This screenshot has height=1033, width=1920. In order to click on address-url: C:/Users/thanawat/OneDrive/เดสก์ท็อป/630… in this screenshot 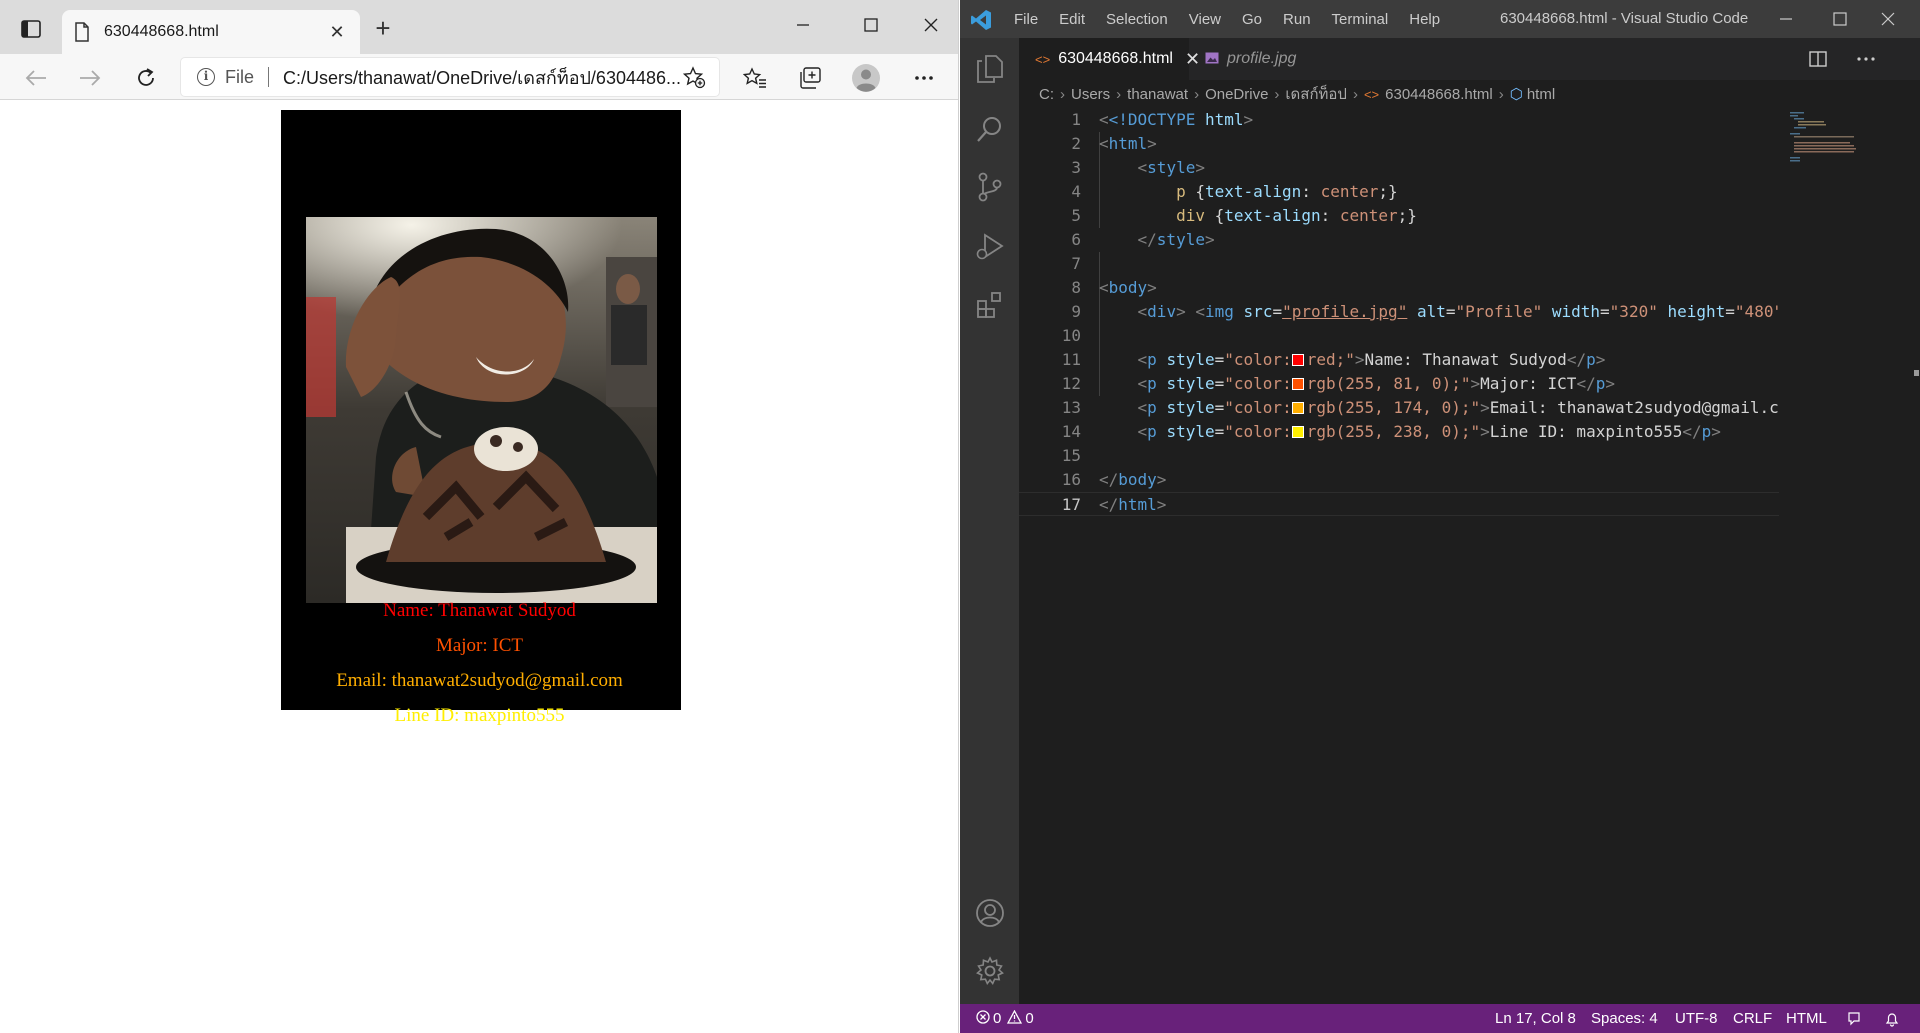, I will do `click(501, 77)`.